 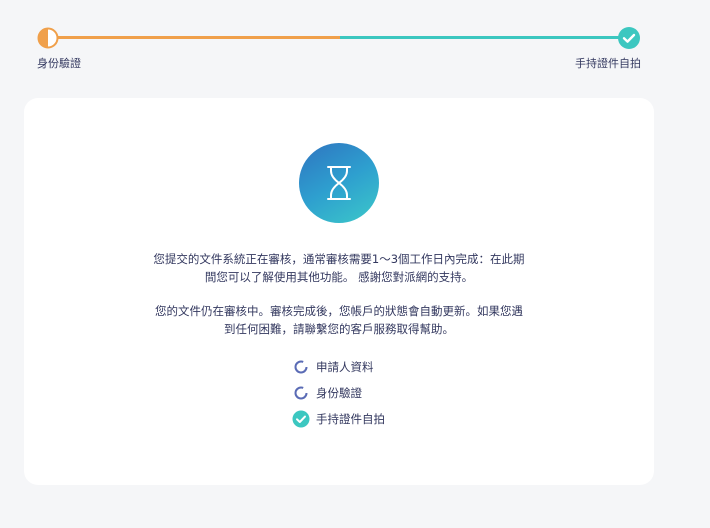 What do you see at coordinates (339, 311) in the screenshot?
I see `status-update-line: 您的文件仍在審核中。審核完成後，您帳戶的狀態會自動更新。如果您遇` at bounding box center [339, 311].